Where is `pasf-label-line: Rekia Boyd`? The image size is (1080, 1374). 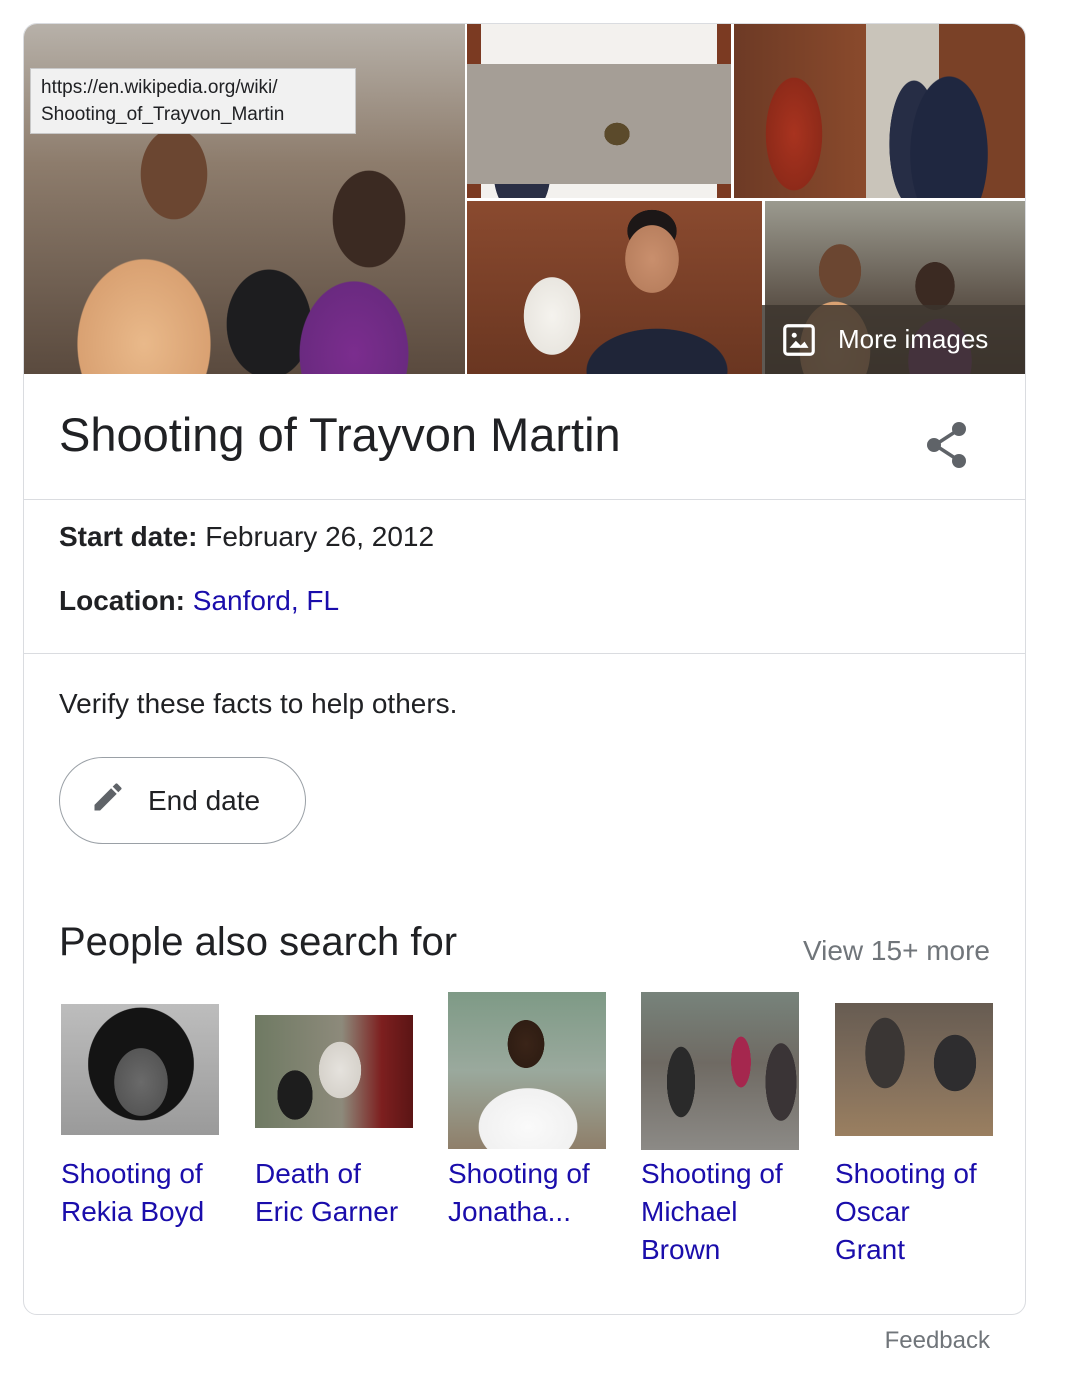
pasf-label-line: Rekia Boyd is located at coordinates (133, 1211).